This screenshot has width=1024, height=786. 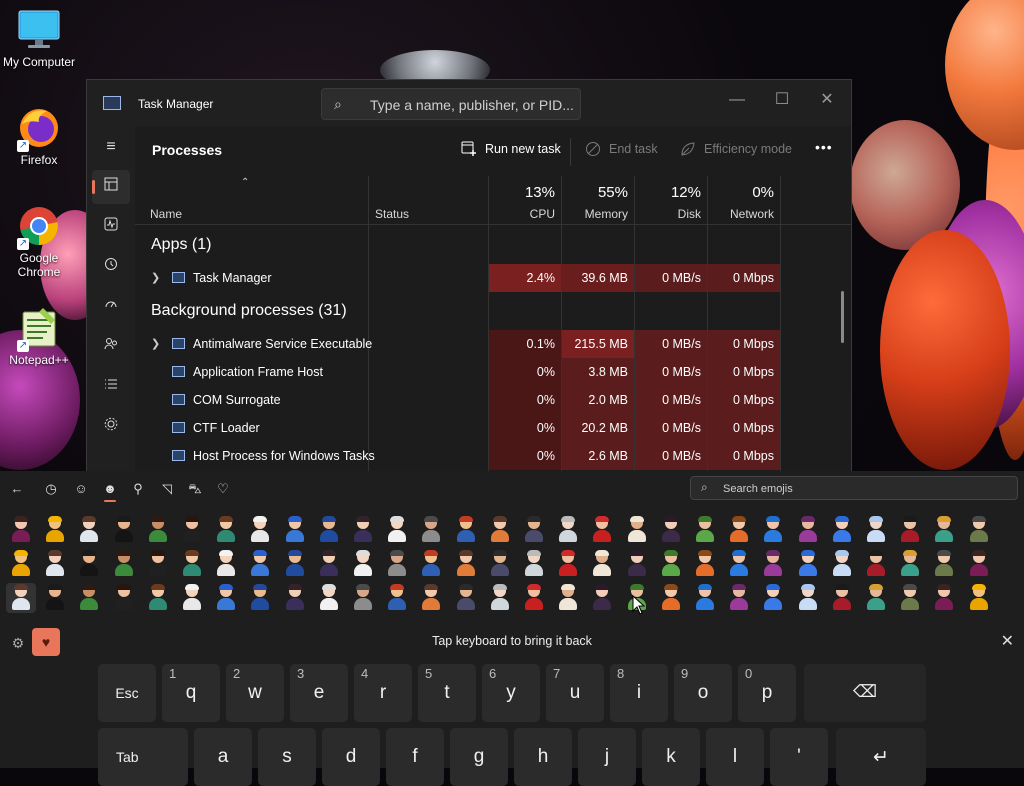 What do you see at coordinates (39, 38) in the screenshot?
I see `desktop-icon-my-computer: My Computer` at bounding box center [39, 38].